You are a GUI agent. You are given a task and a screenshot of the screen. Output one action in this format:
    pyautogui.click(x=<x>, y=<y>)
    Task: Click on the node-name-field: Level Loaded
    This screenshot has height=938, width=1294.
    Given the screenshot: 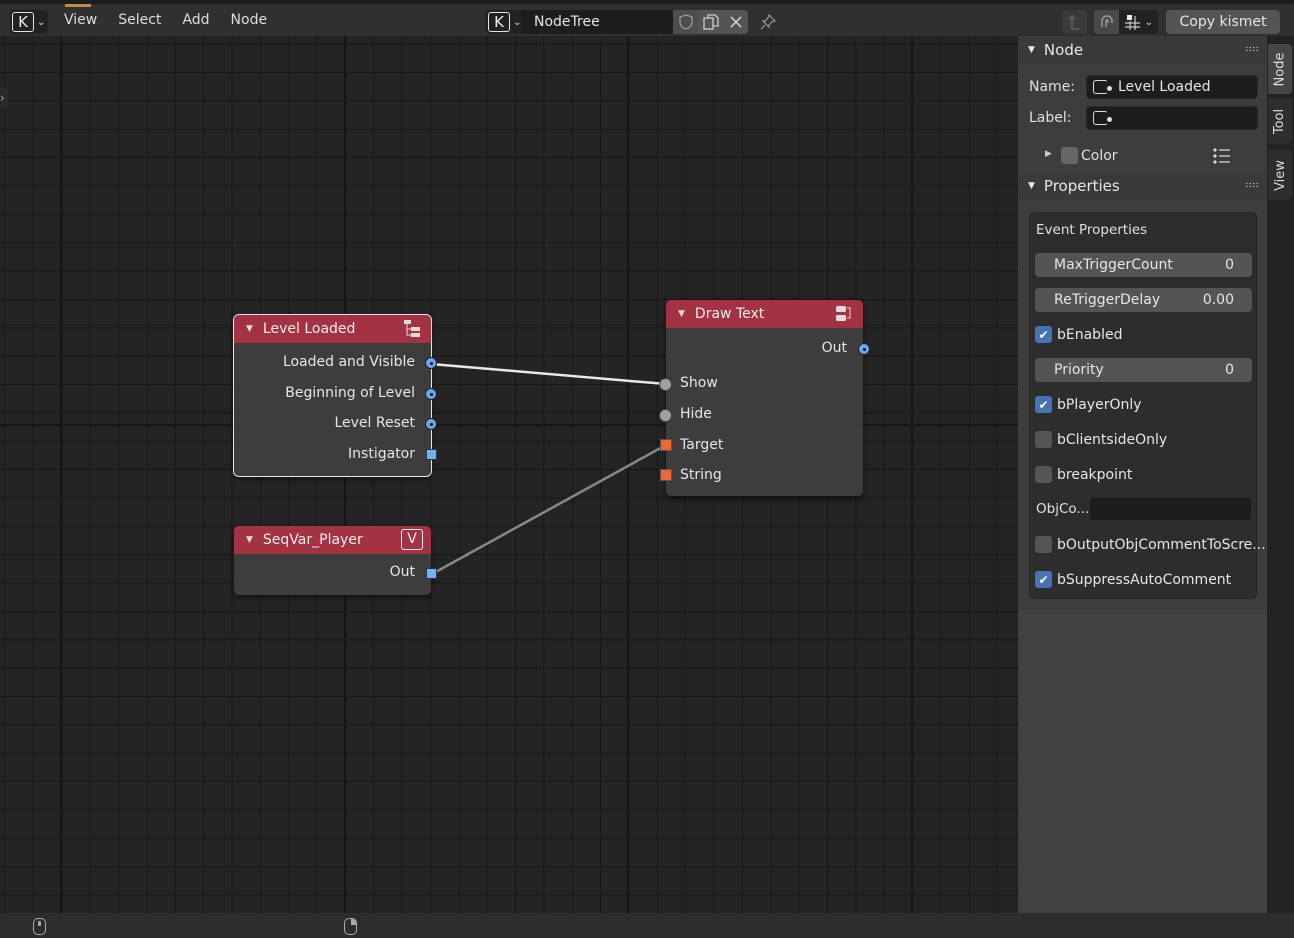 What is the action you would take?
    pyautogui.click(x=1172, y=87)
    